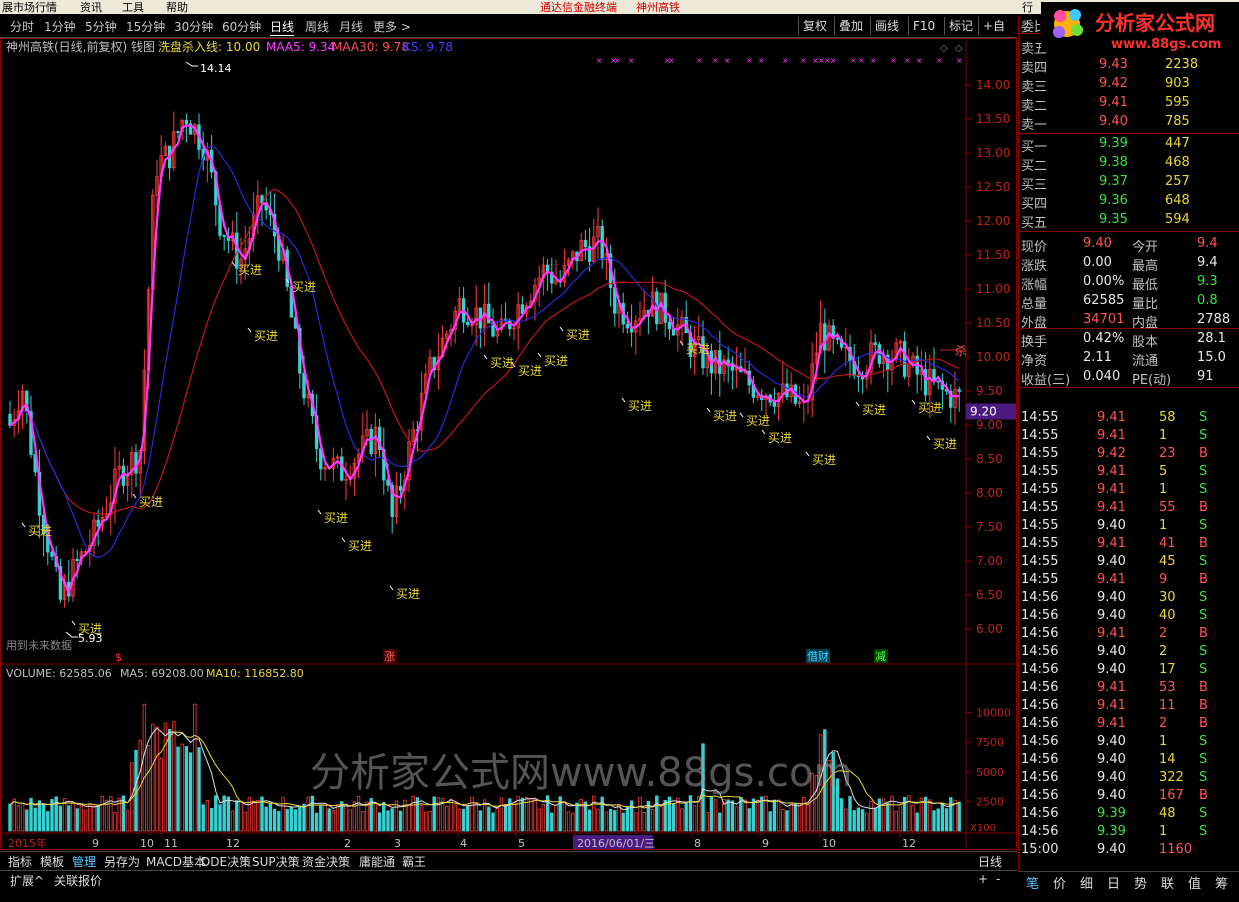  Describe the element at coordinates (1211, 338) in the screenshot. I see `quote-value: 28.1` at that location.